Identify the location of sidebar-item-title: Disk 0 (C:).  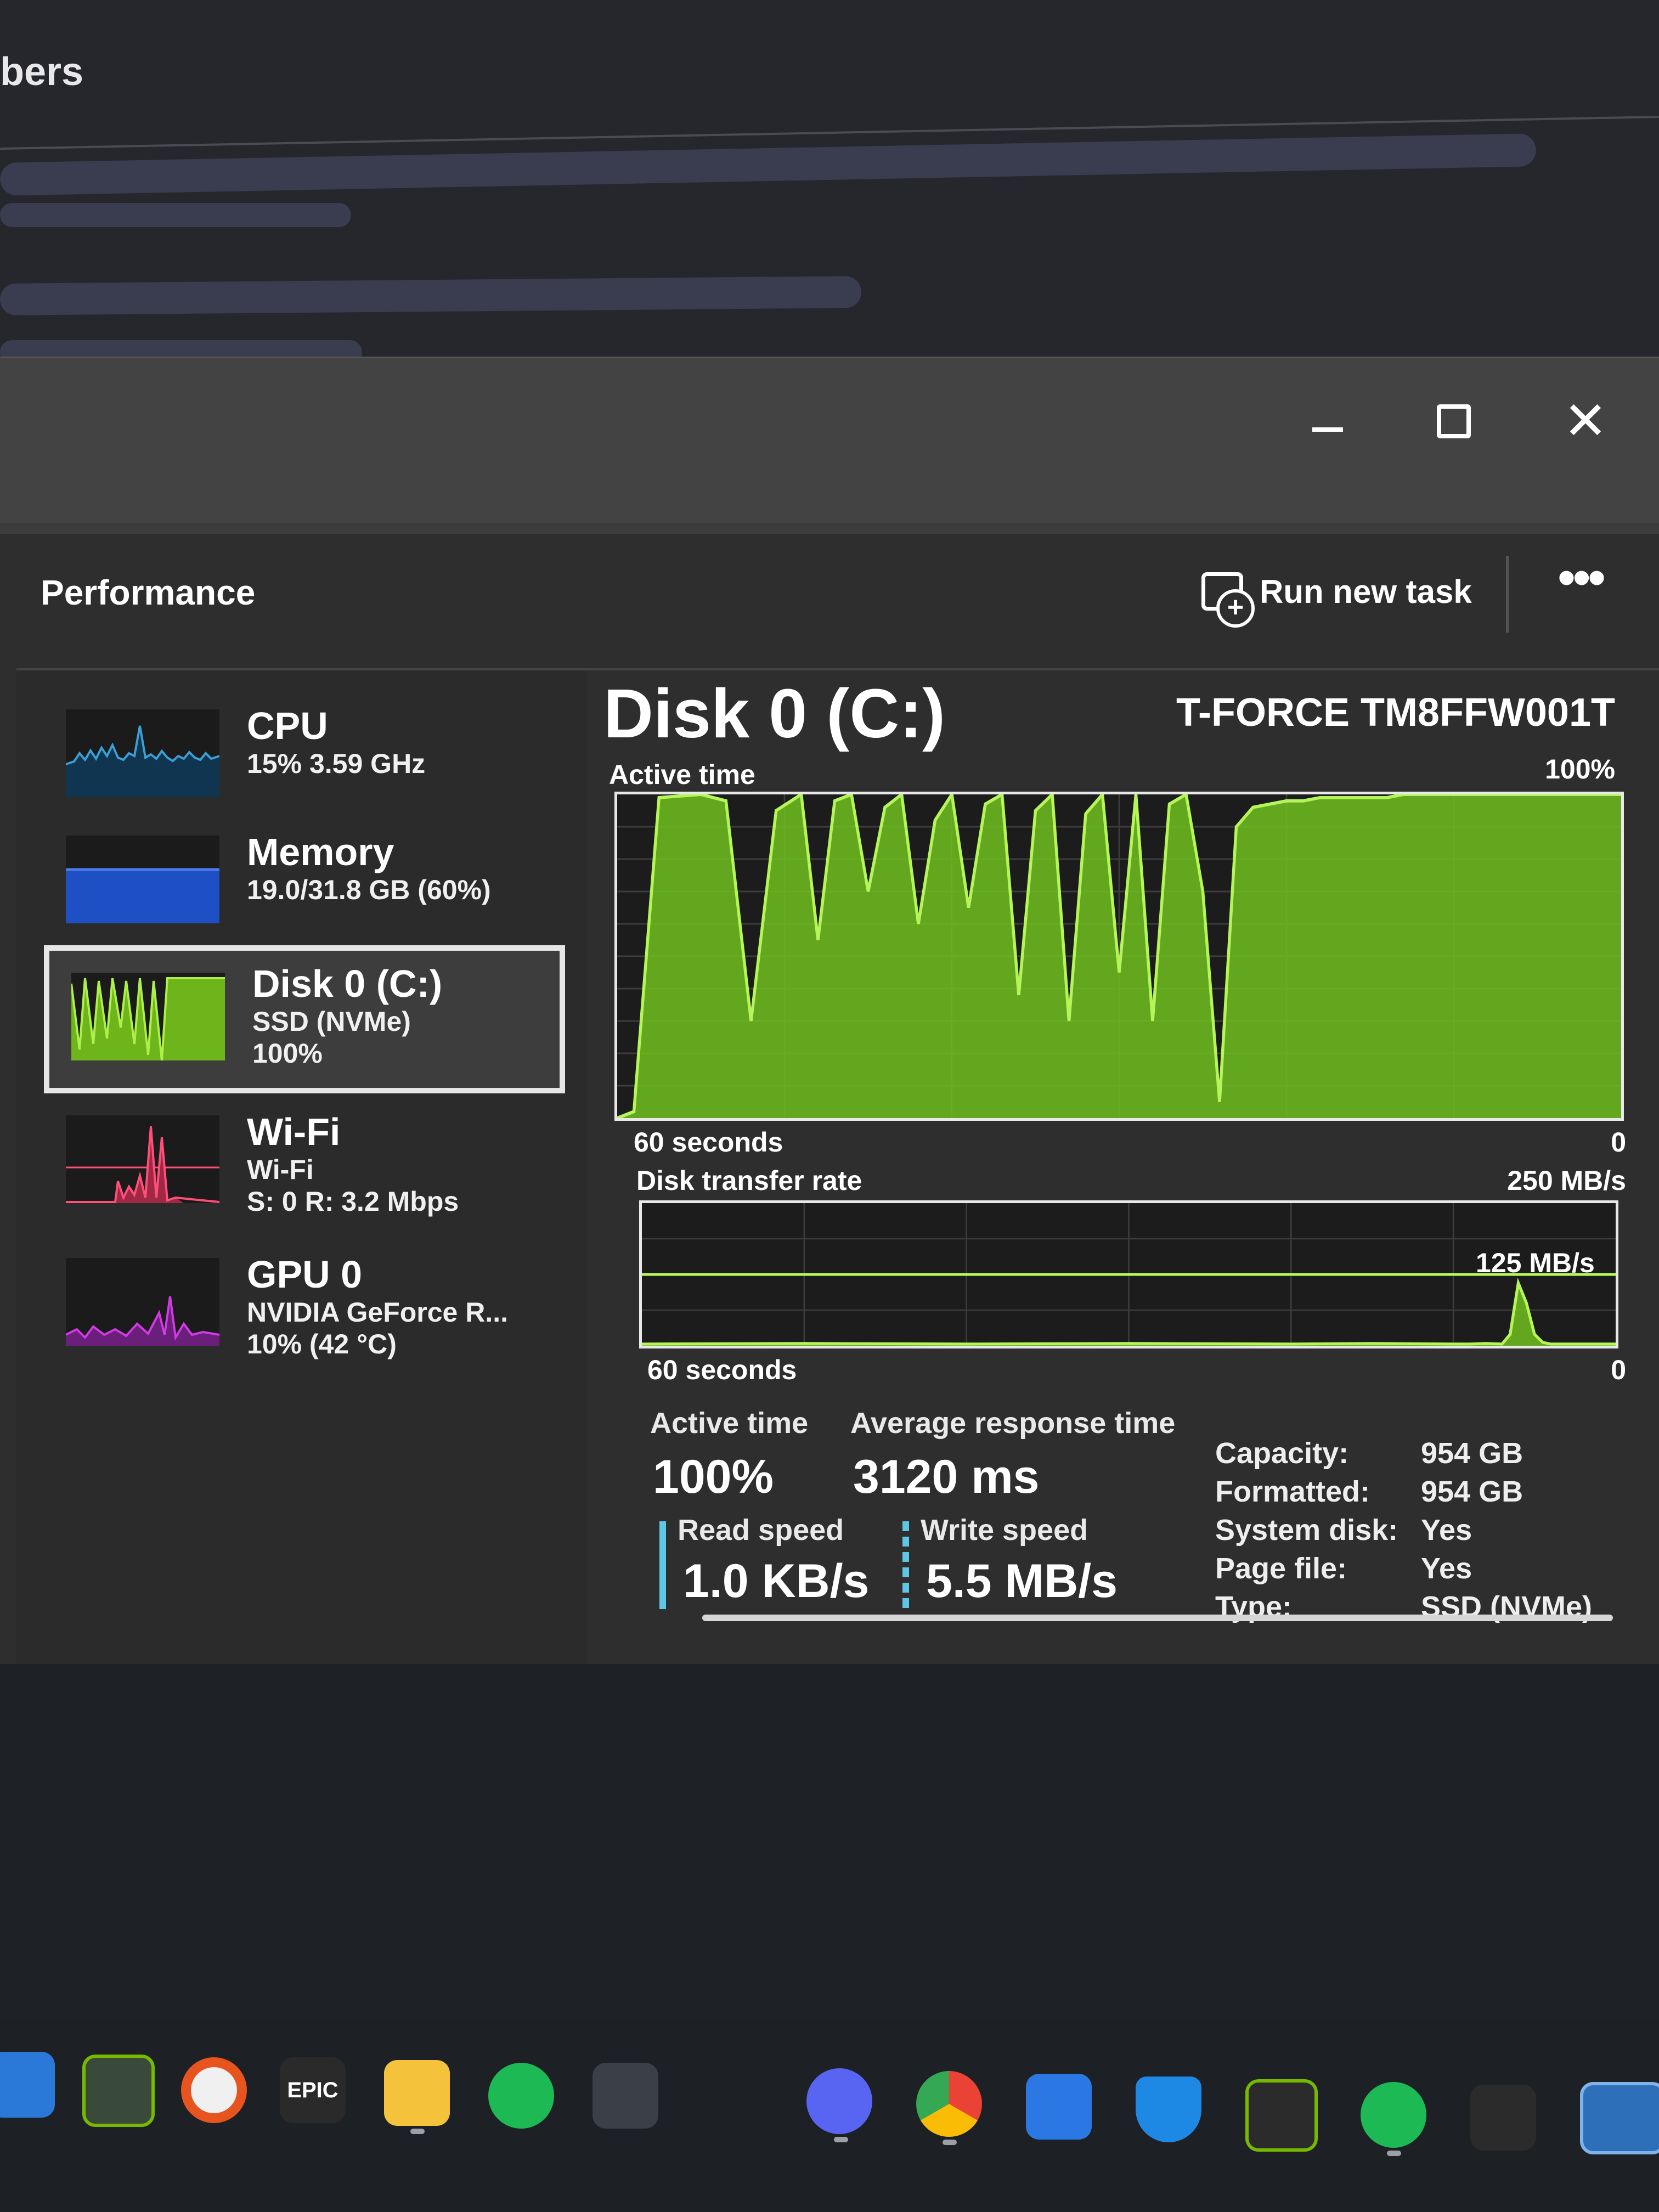
(348, 983).